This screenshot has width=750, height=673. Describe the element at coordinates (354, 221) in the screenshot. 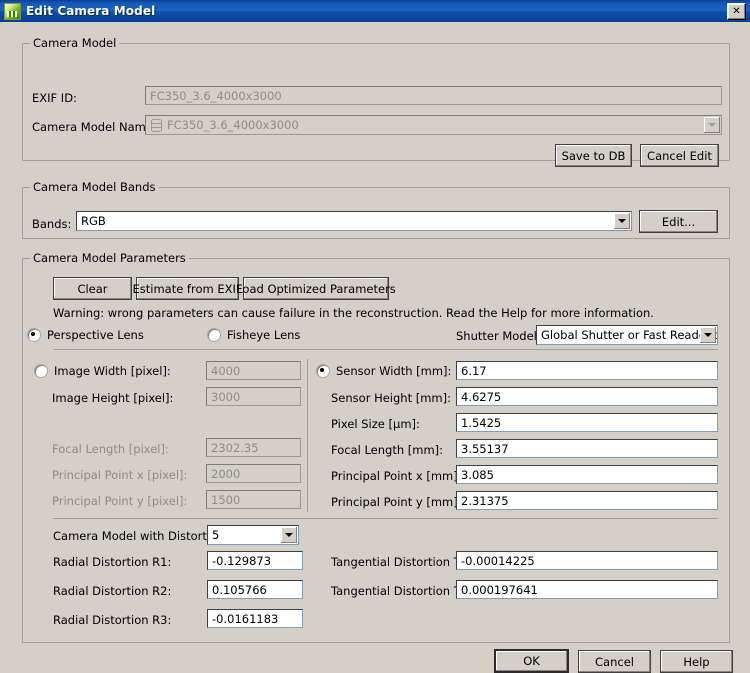

I see `bands-combo: RGB` at that location.